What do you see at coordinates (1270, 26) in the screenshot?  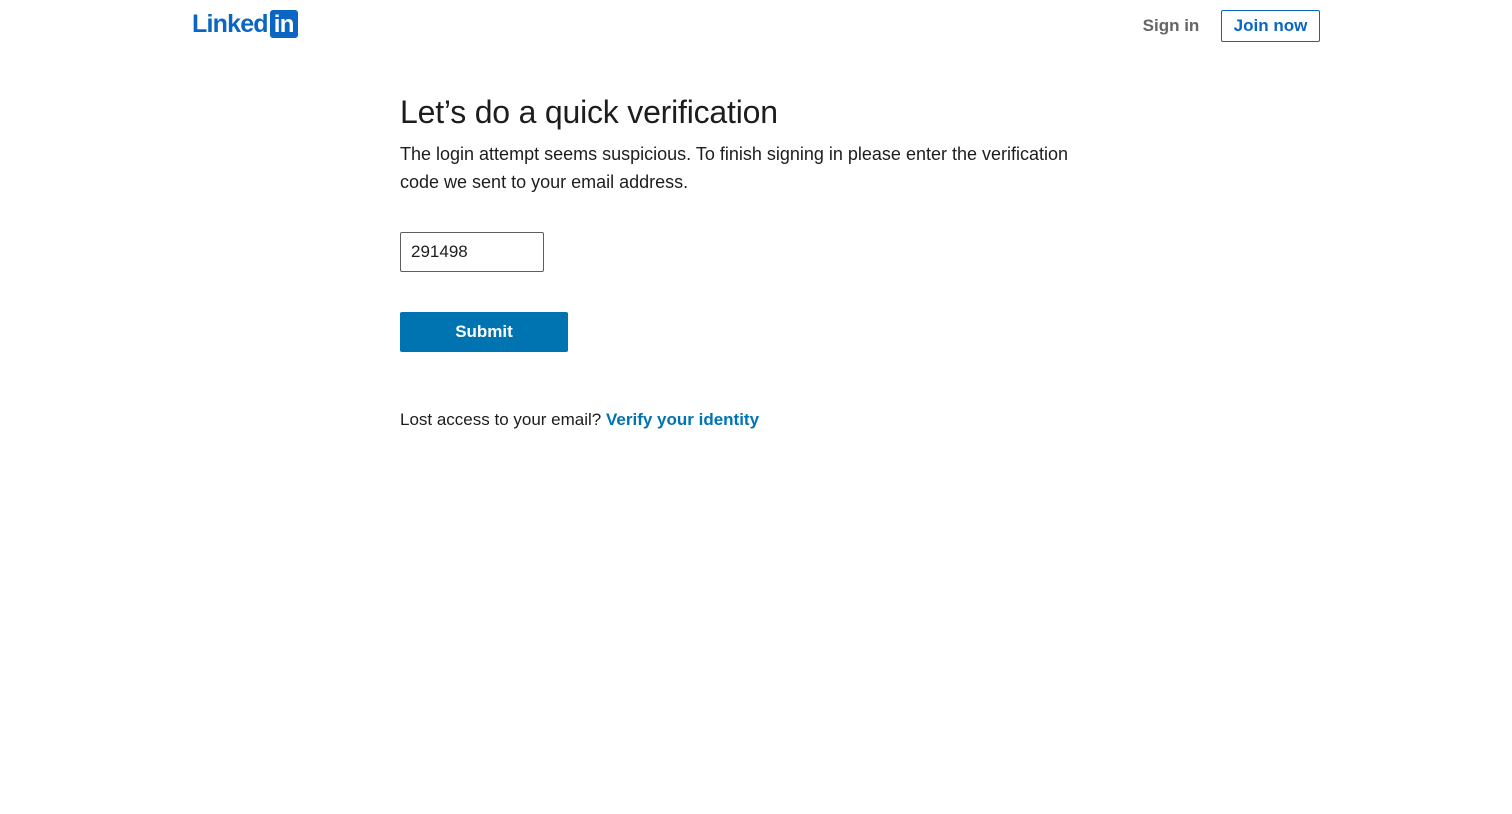 I see `join-now-button: Join now` at bounding box center [1270, 26].